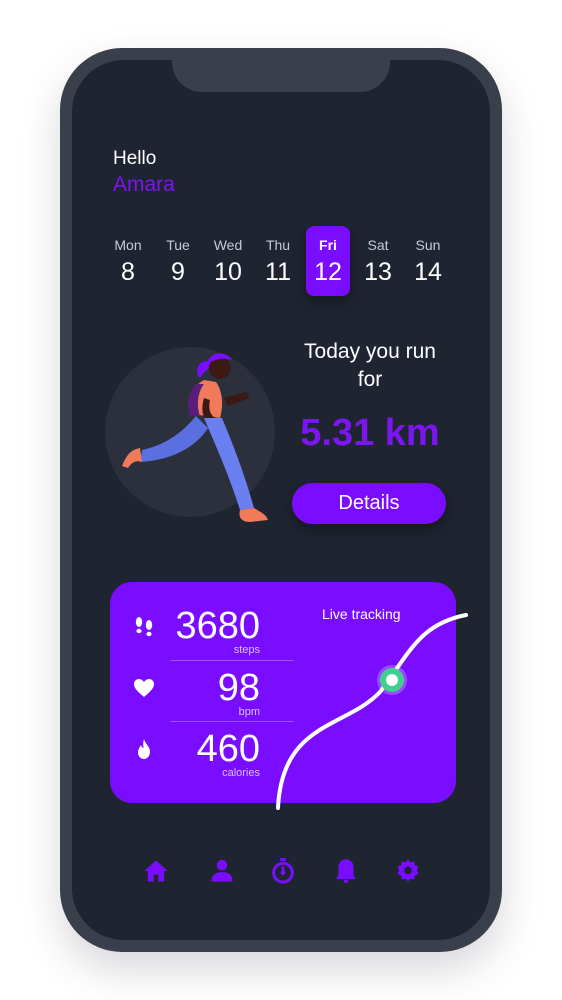 The image size is (562, 1000). I want to click on day-date: 10, so click(228, 272).